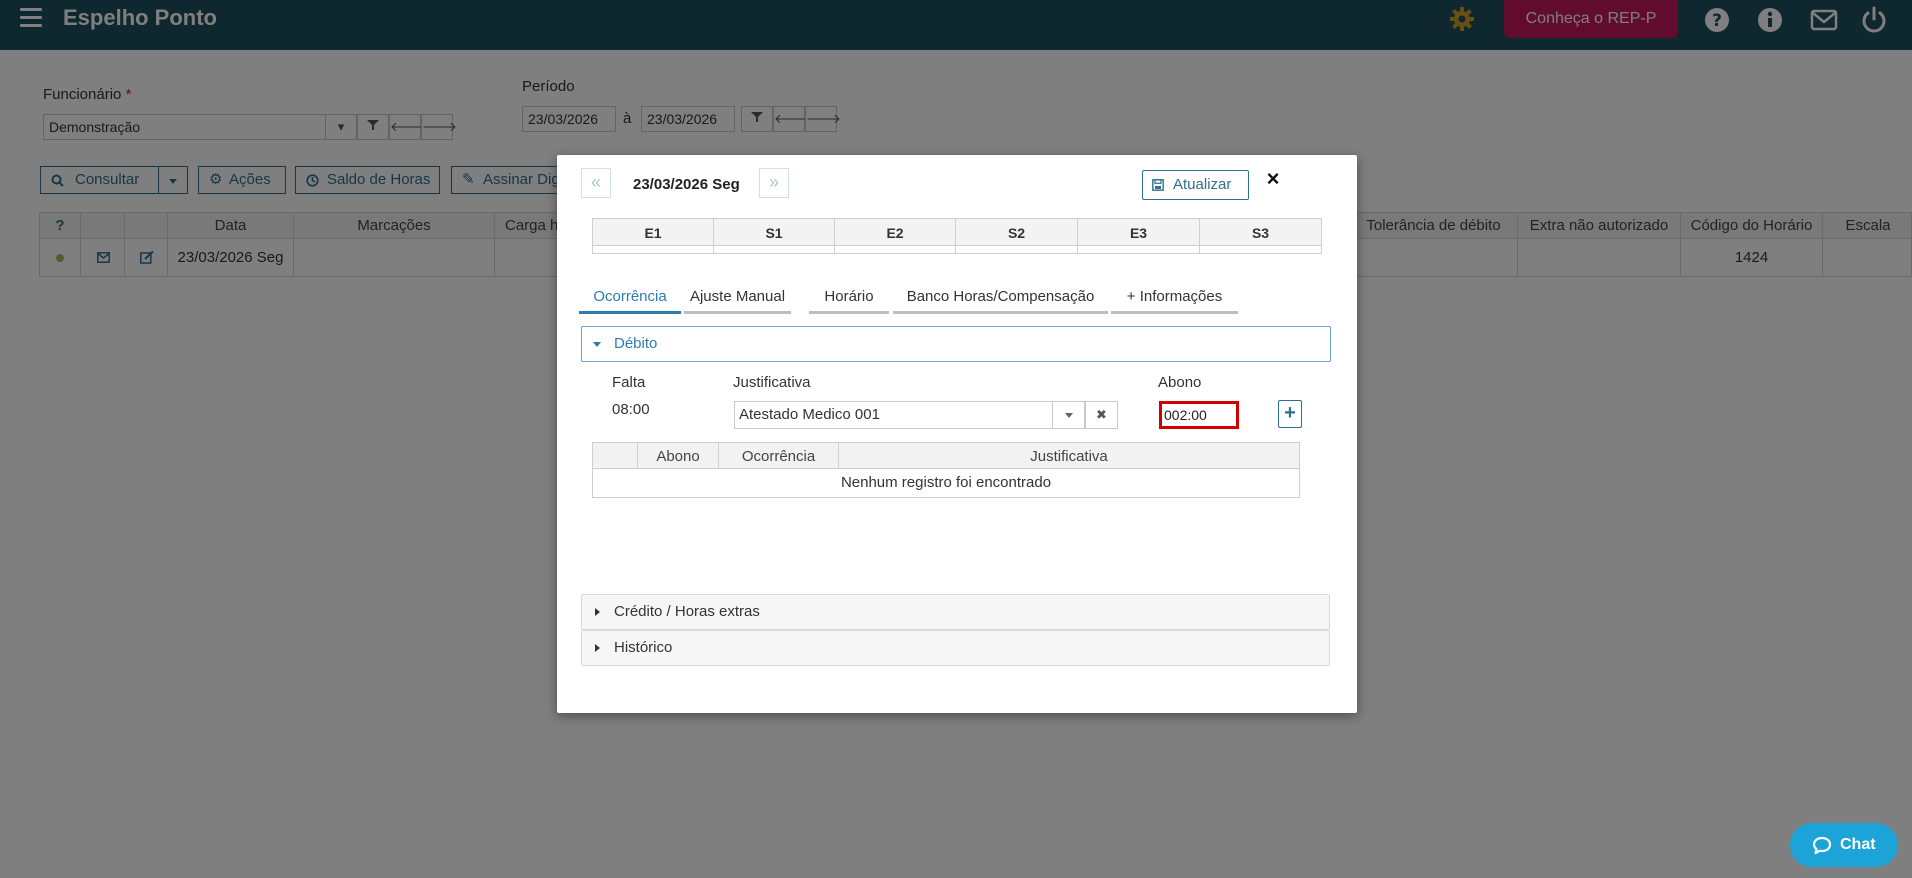  Describe the element at coordinates (774, 183) in the screenshot. I see `next-day-button: »` at that location.